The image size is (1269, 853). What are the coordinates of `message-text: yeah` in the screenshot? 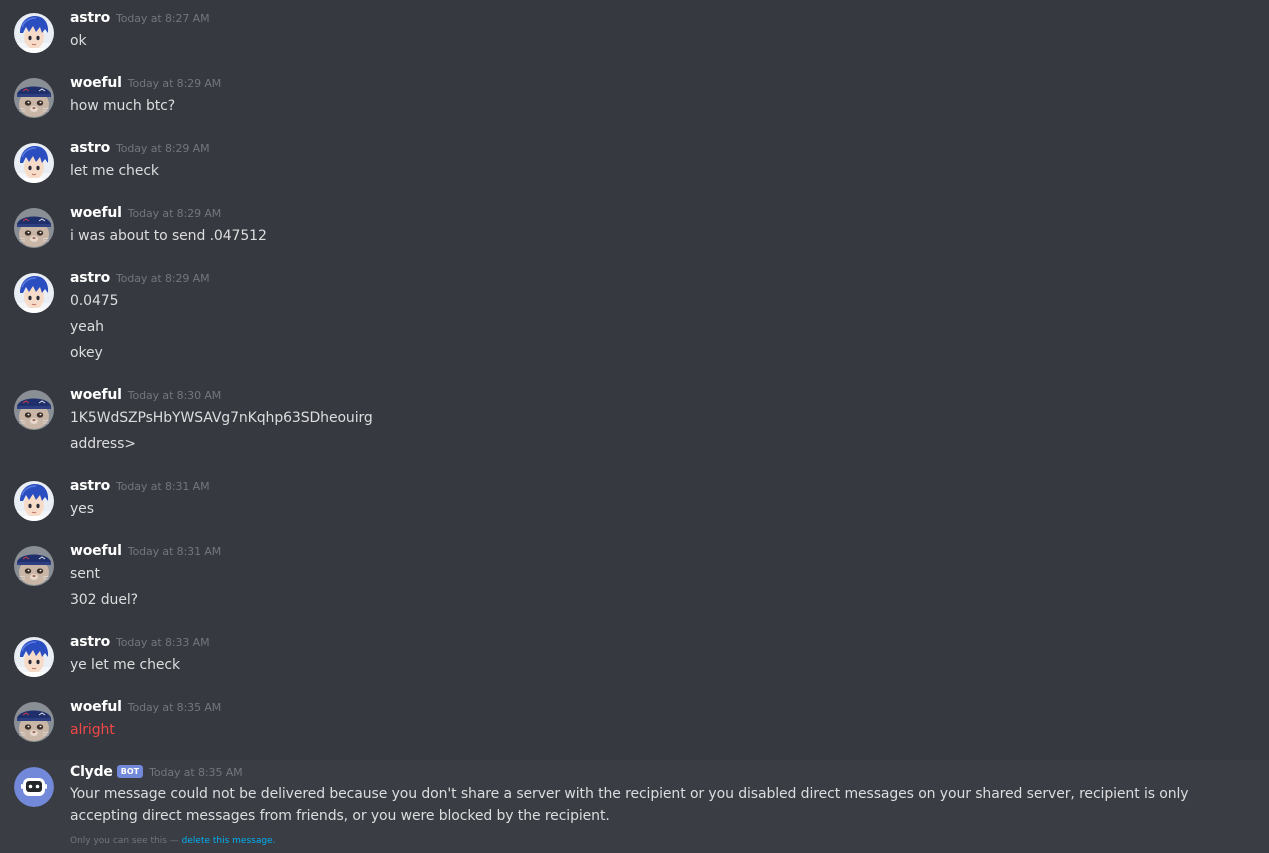 It's located at (87, 327).